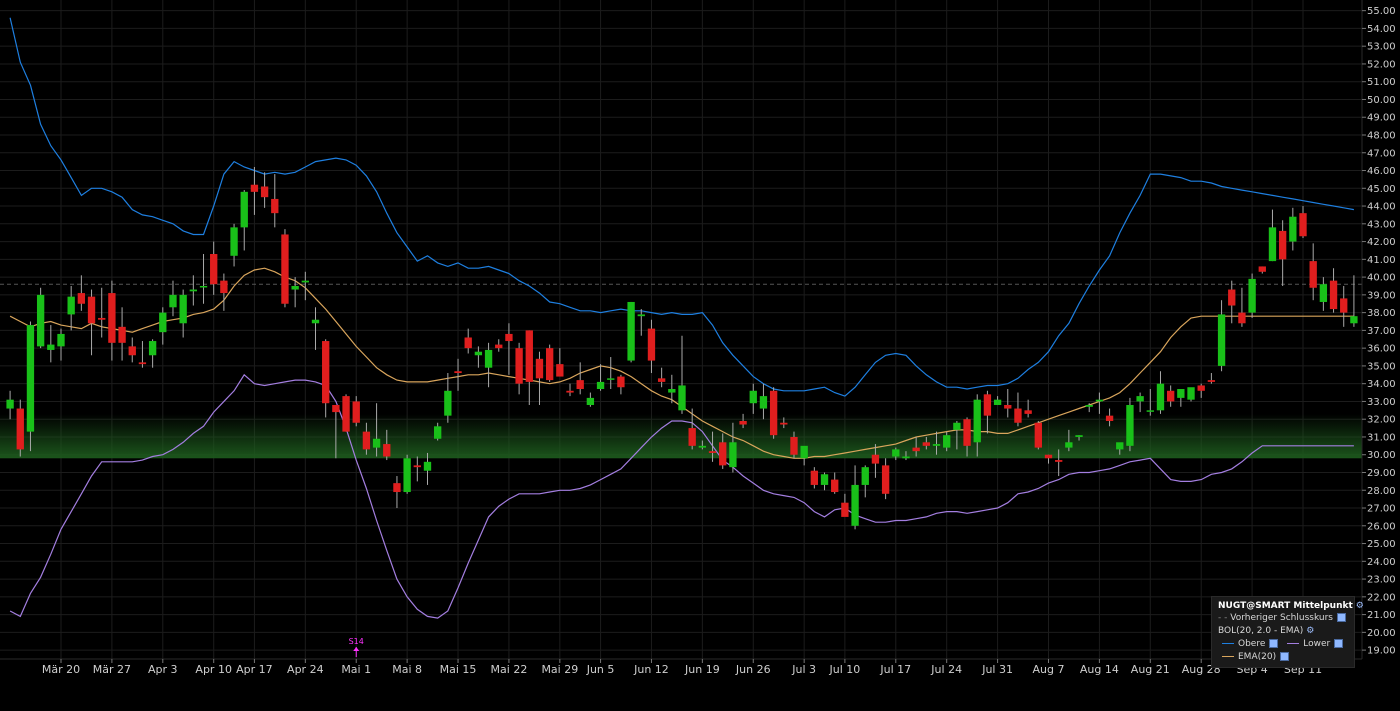 The image size is (1400, 711). What do you see at coordinates (1339, 643) in the screenshot?
I see `lower-checkbox` at bounding box center [1339, 643].